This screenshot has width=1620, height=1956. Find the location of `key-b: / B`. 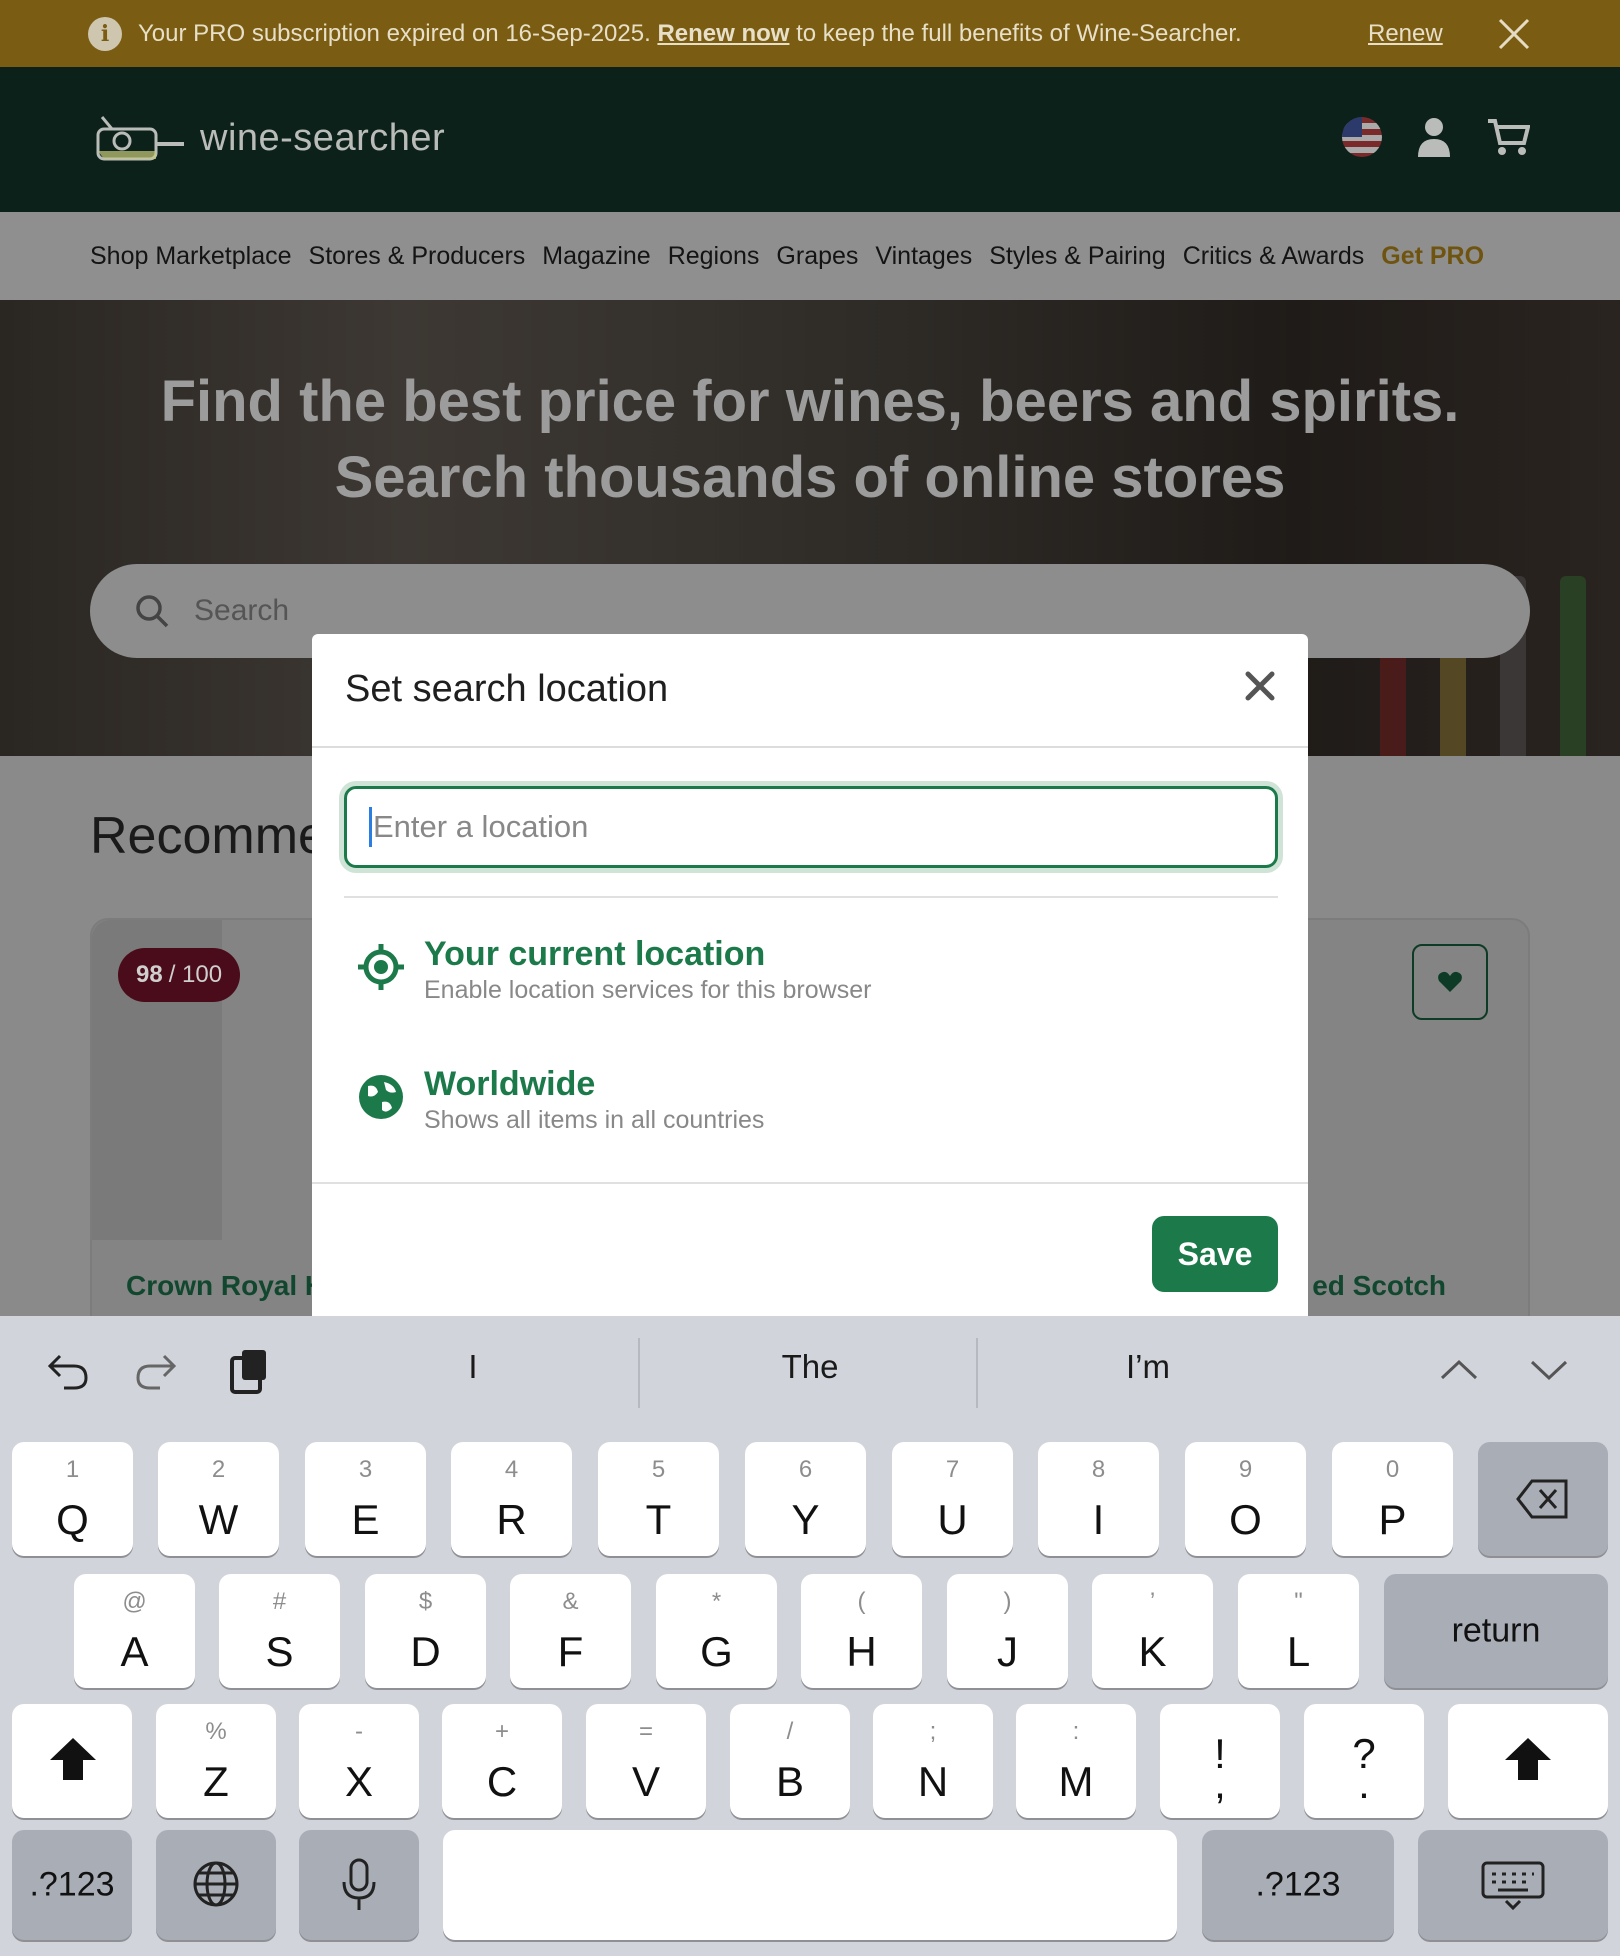

key-b: / B is located at coordinates (790, 1761).